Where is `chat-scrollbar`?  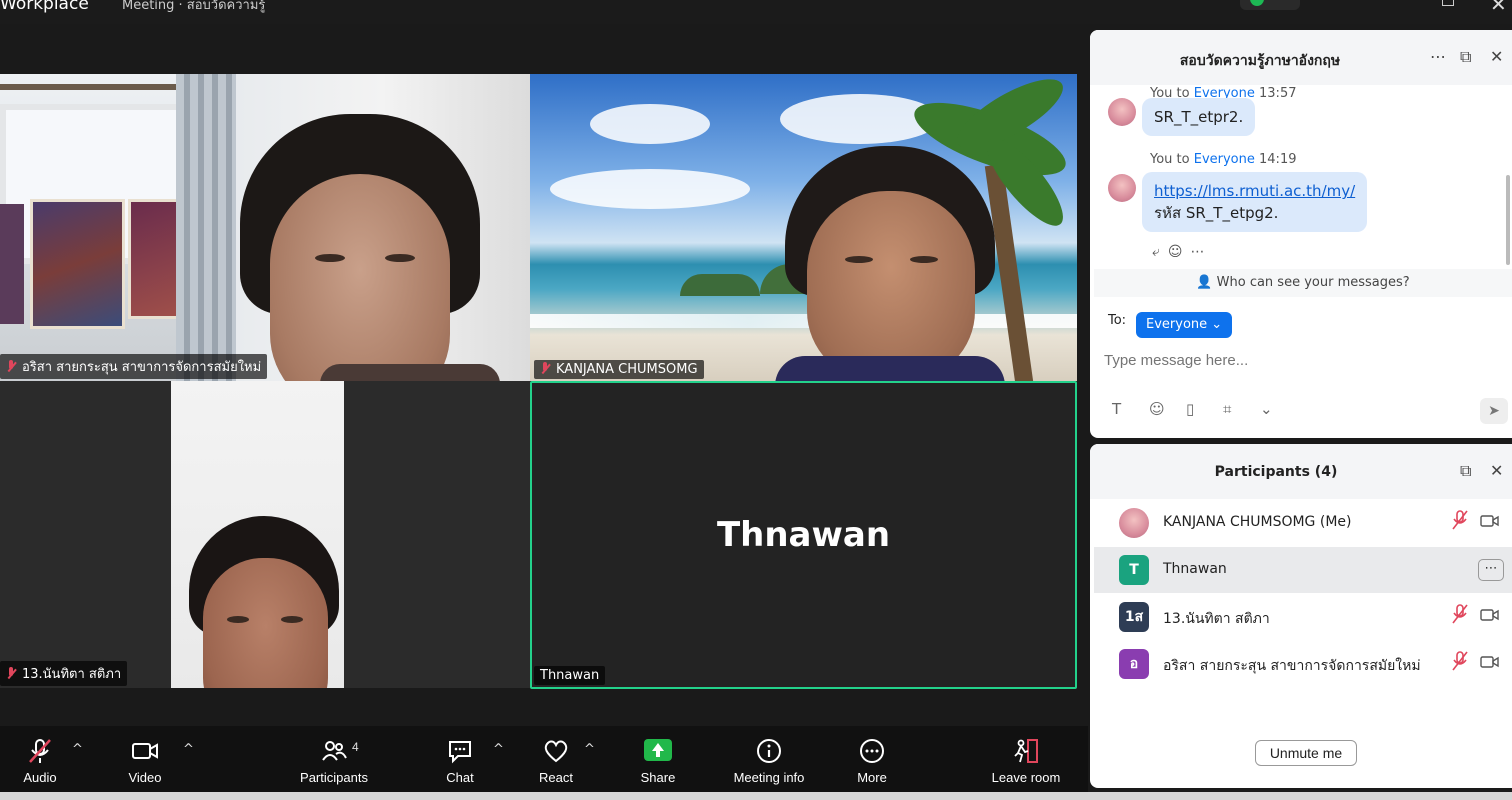
chat-scrollbar is located at coordinates (1508, 220).